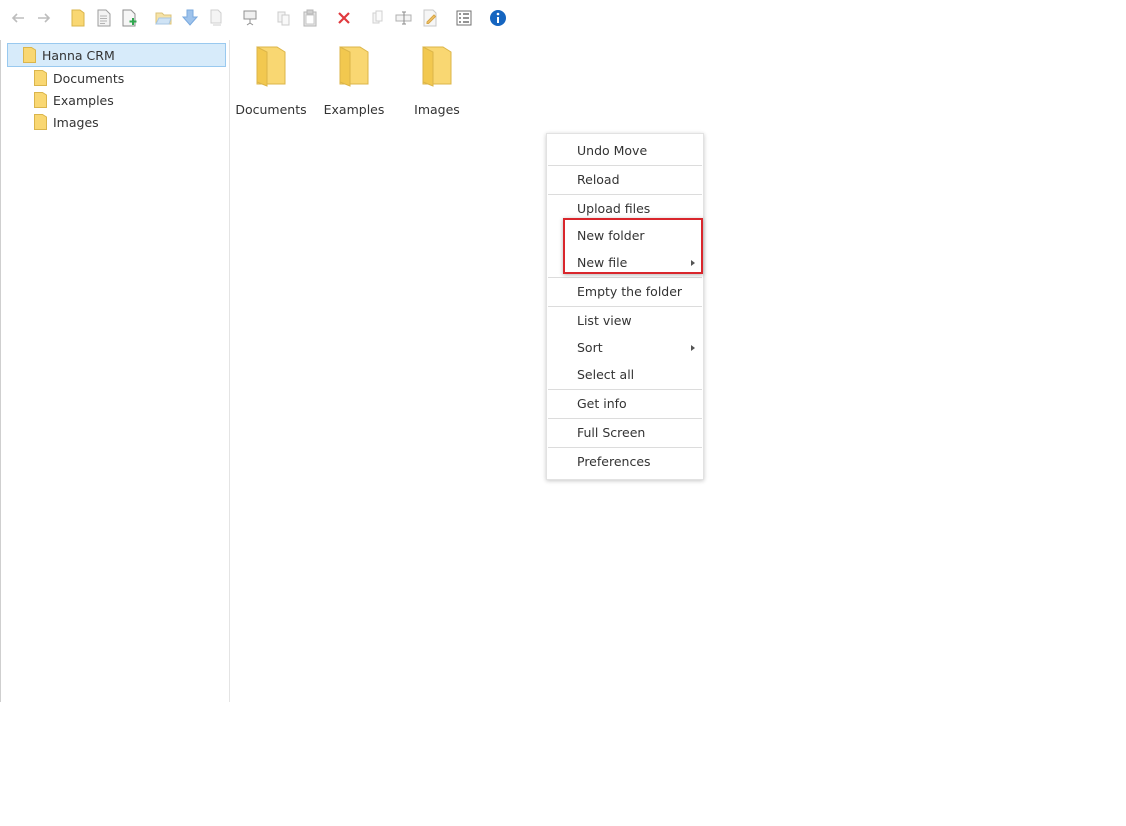 The height and width of the screenshot is (826, 1126). I want to click on download-icon, so click(190, 18).